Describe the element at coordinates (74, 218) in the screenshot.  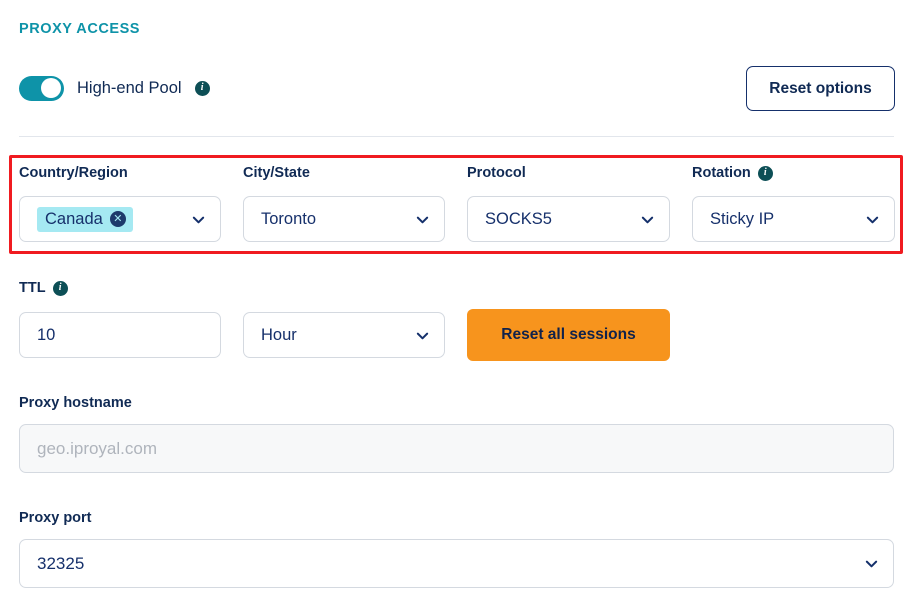
I see `country-chip-label: Canada` at that location.